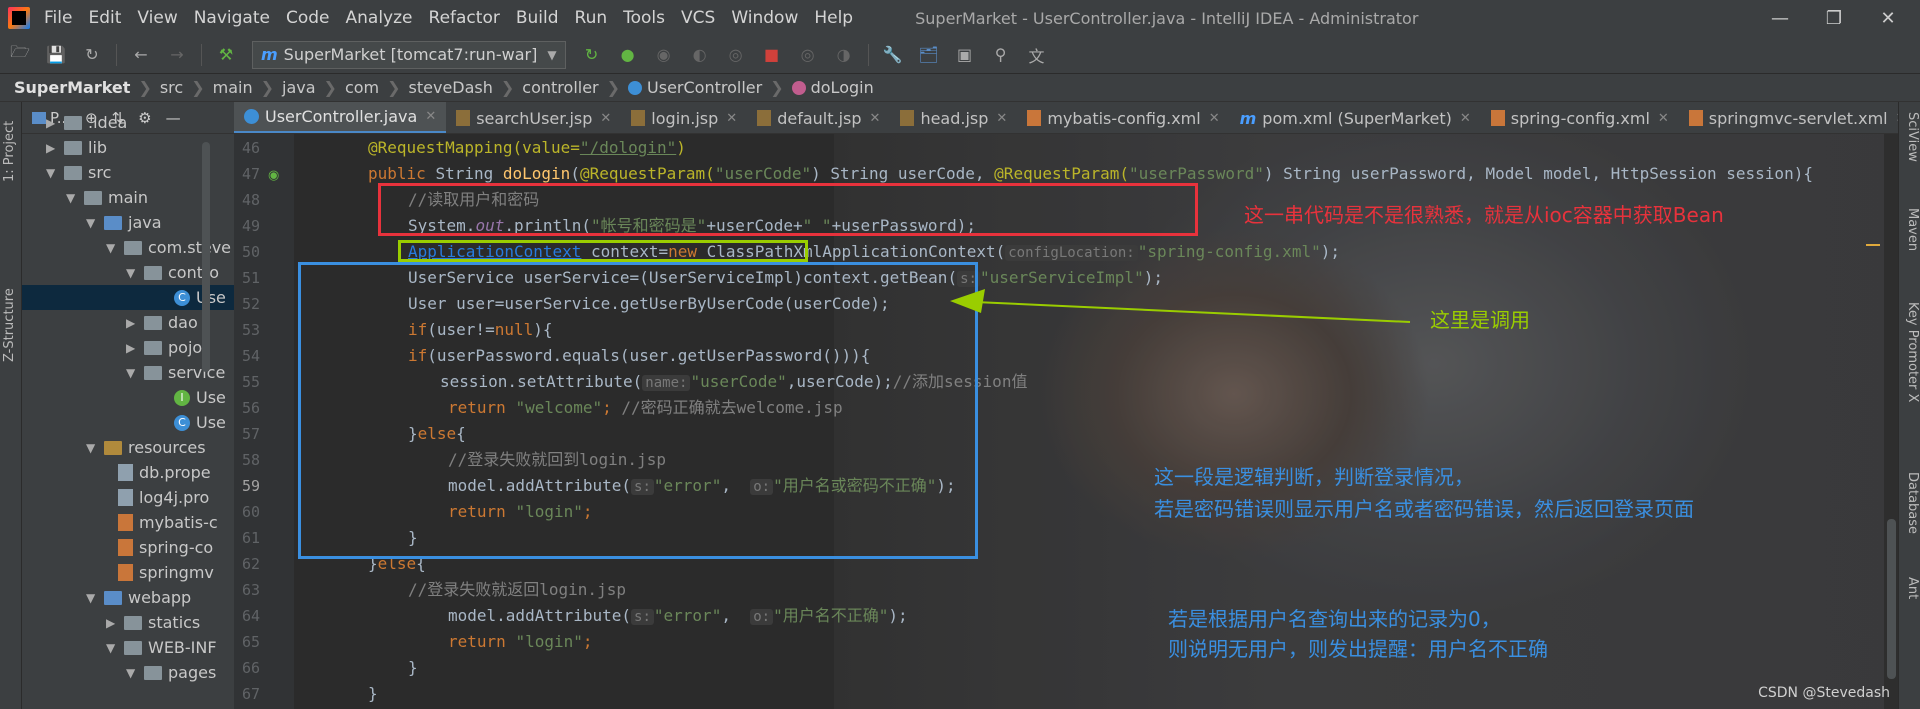 This screenshot has width=1920, height=709. I want to click on tree-item: log4j.pro, so click(163, 497).